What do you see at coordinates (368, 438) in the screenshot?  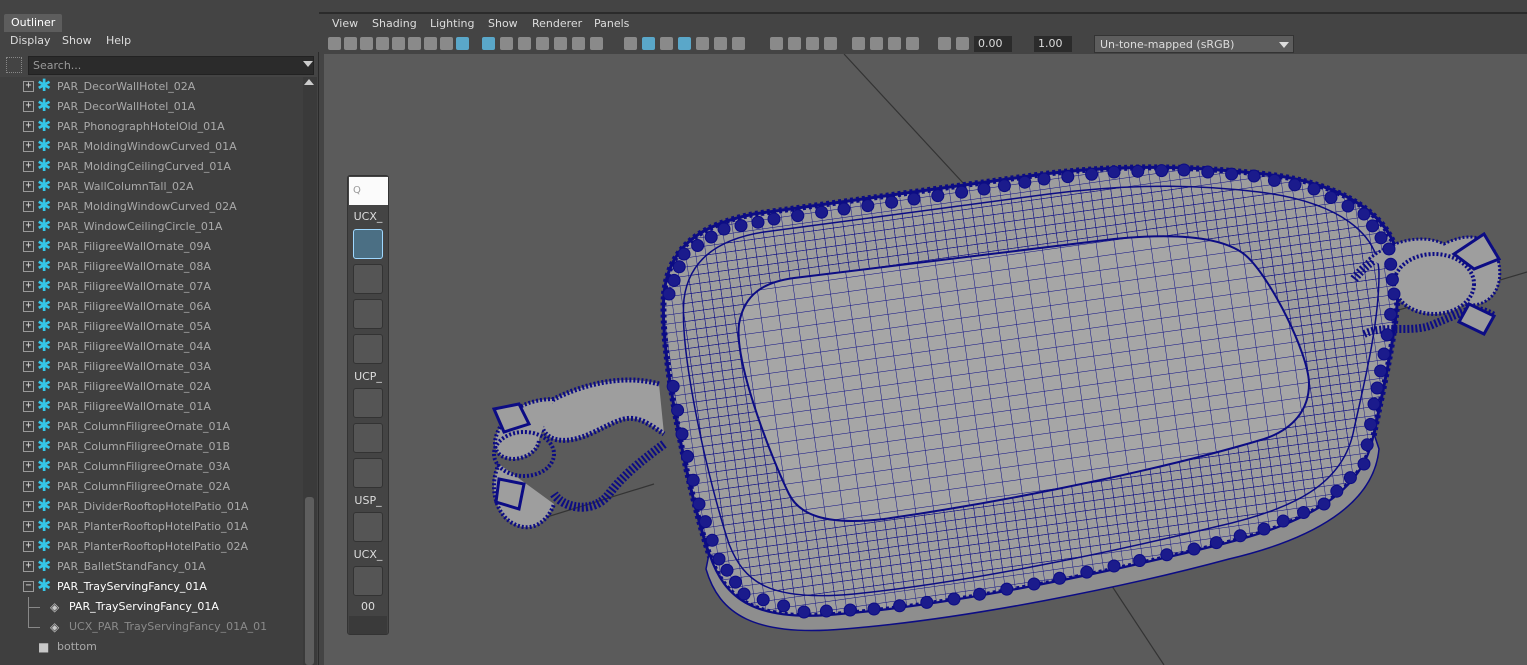 I see `ucp-capsule-rot-button` at bounding box center [368, 438].